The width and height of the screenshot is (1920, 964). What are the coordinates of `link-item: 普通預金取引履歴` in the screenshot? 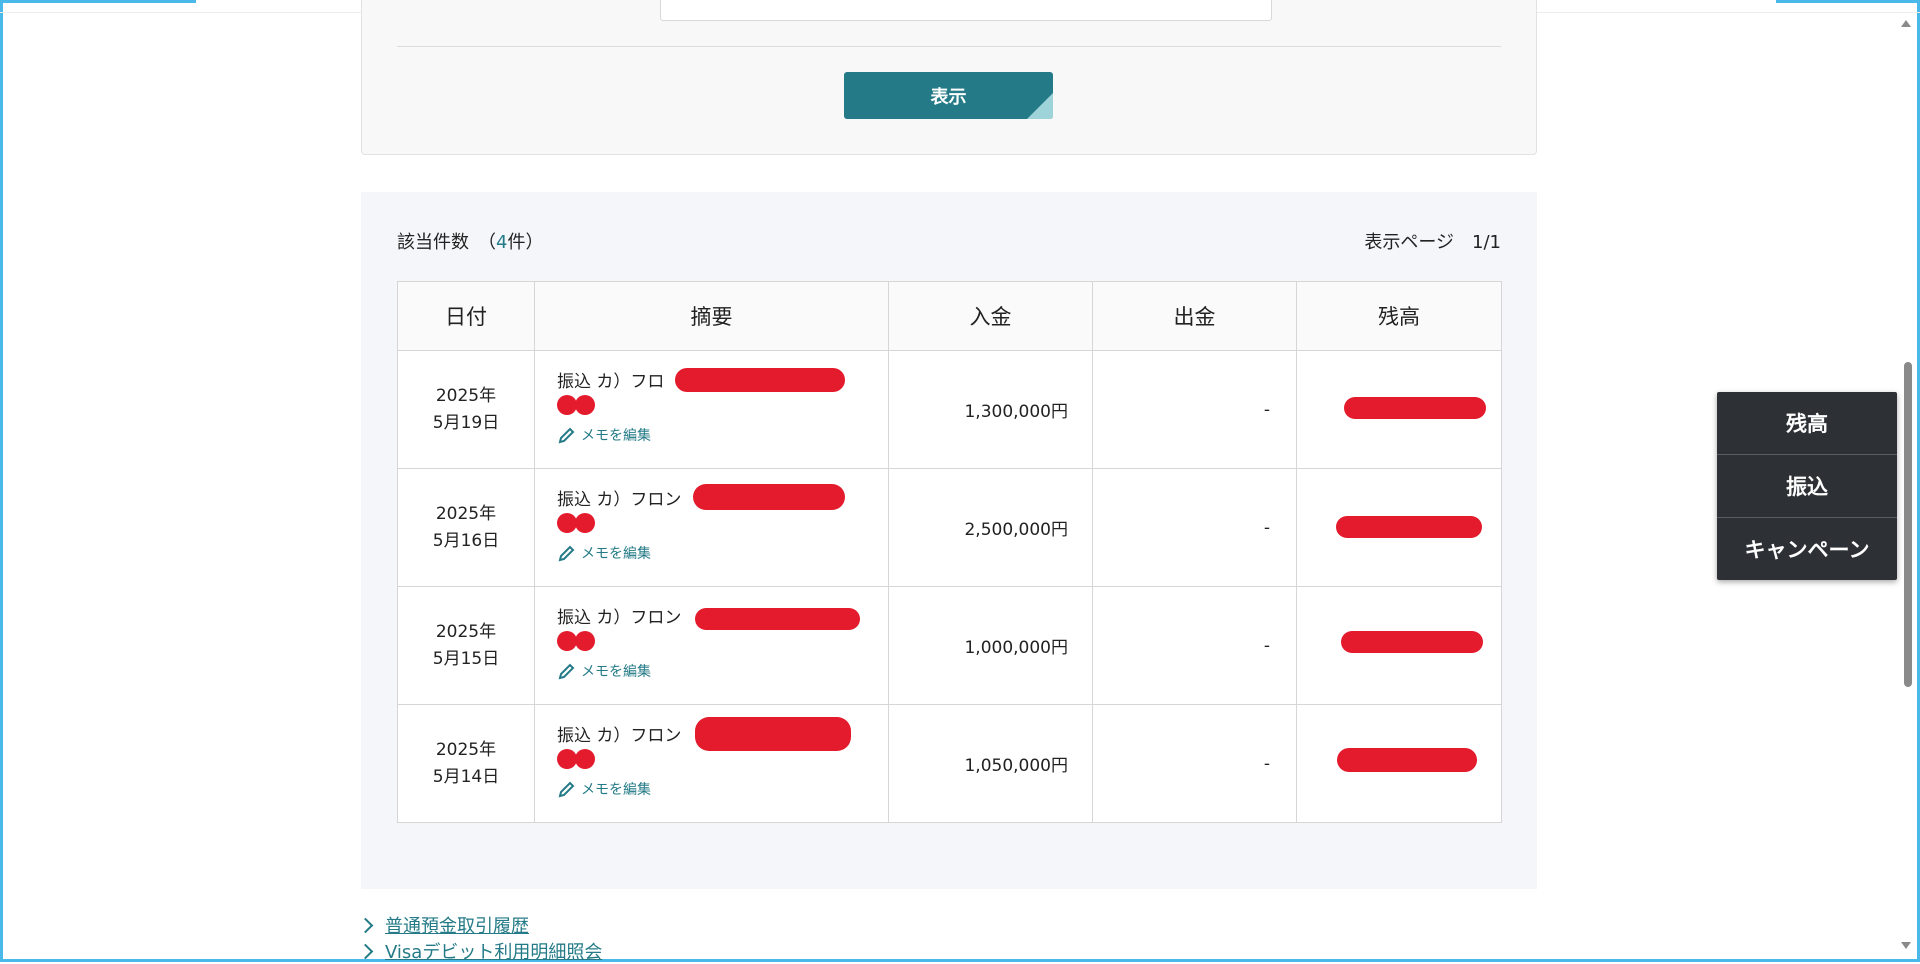 It's located at (479, 925).